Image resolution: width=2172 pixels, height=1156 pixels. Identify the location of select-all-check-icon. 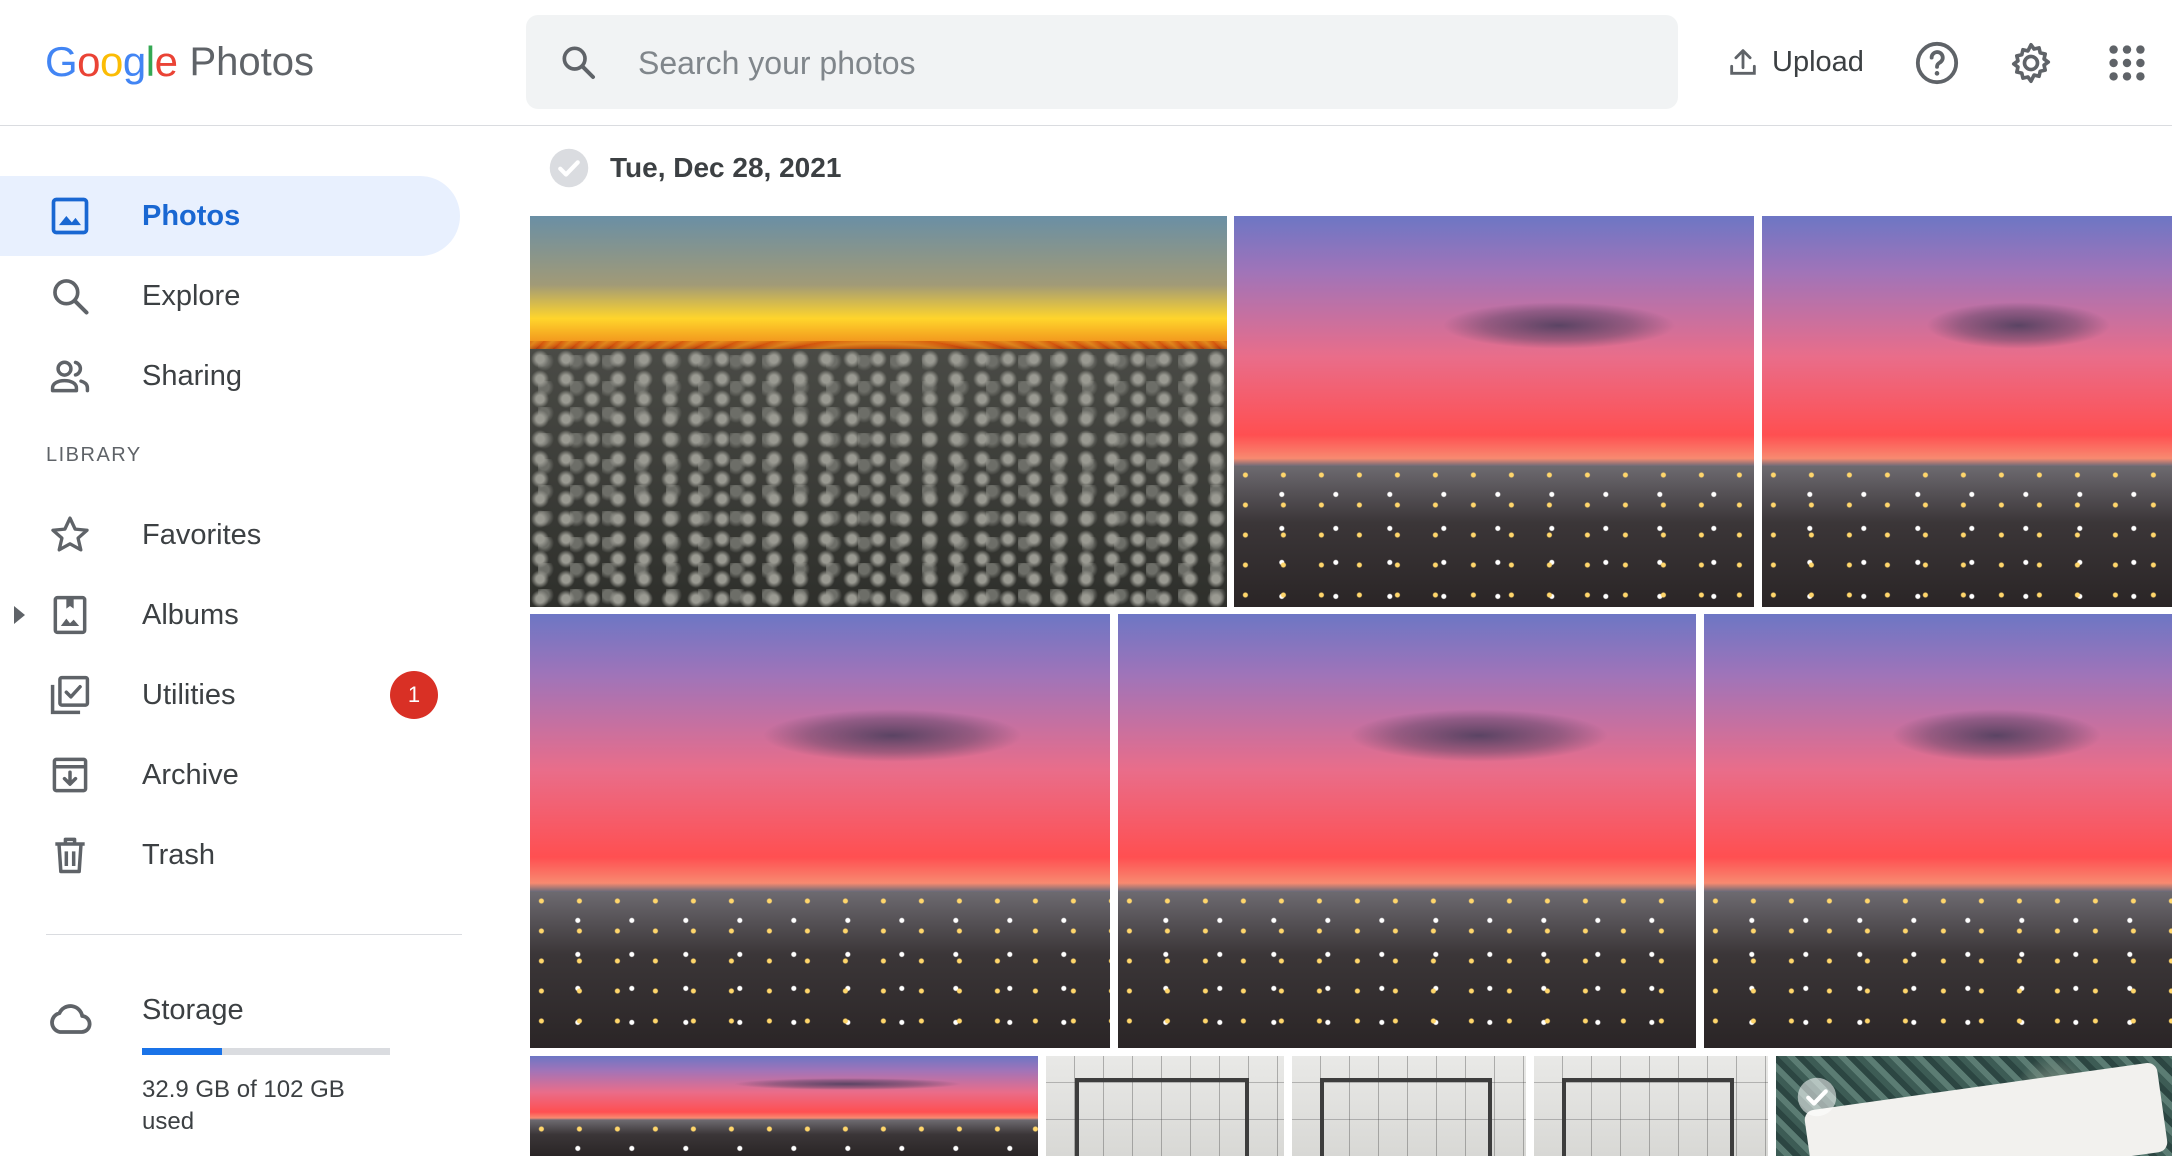
(569, 168).